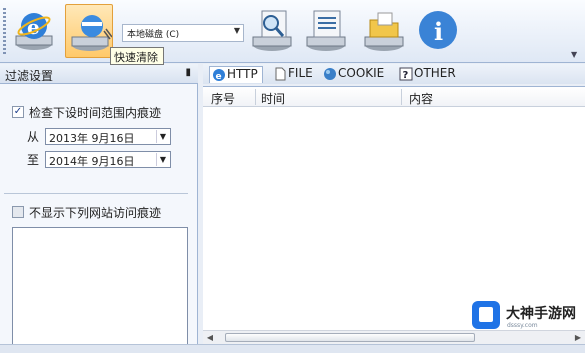 The width and height of the screenshot is (585, 353). I want to click on tab-file: FILE, so click(292, 74).